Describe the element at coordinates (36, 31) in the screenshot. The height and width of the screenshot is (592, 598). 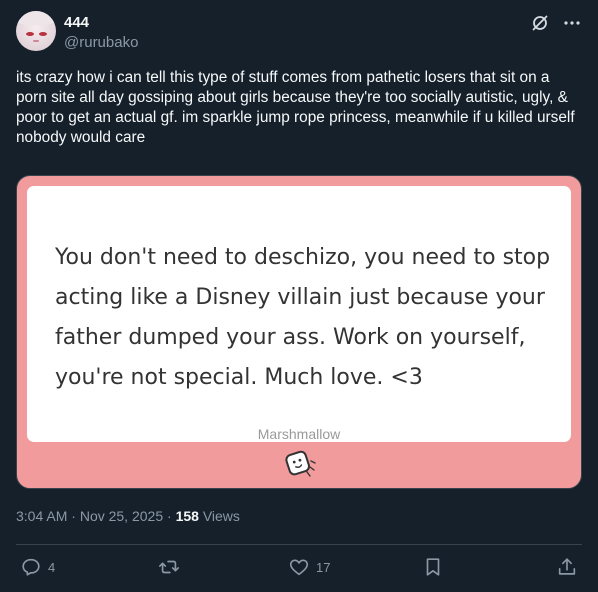
I see `avatar` at that location.